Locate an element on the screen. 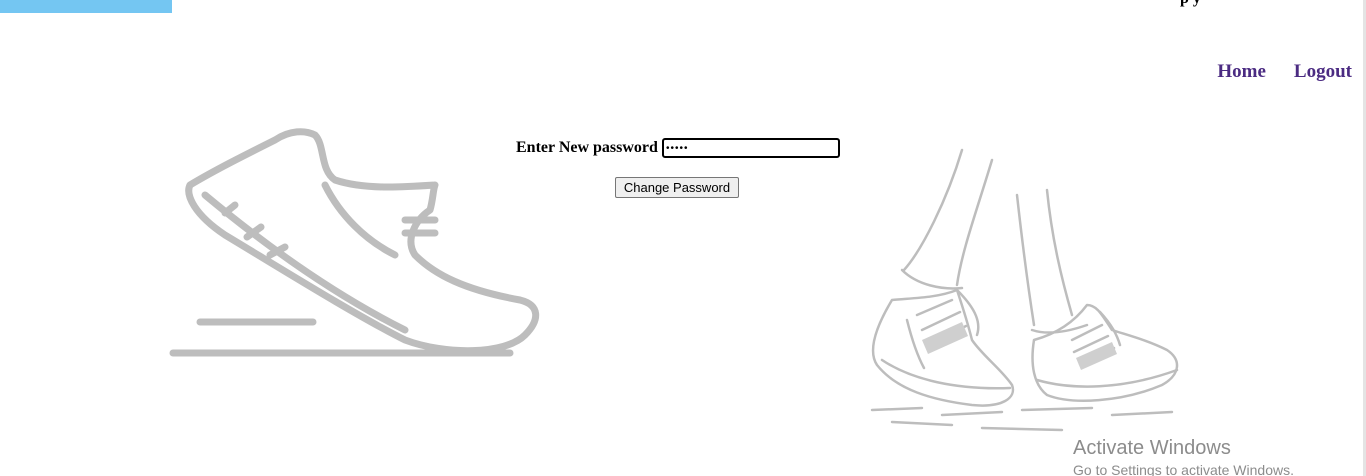 The width and height of the screenshot is (1366, 476). change-password-form: Enter New password is located at coordinates (678, 148).